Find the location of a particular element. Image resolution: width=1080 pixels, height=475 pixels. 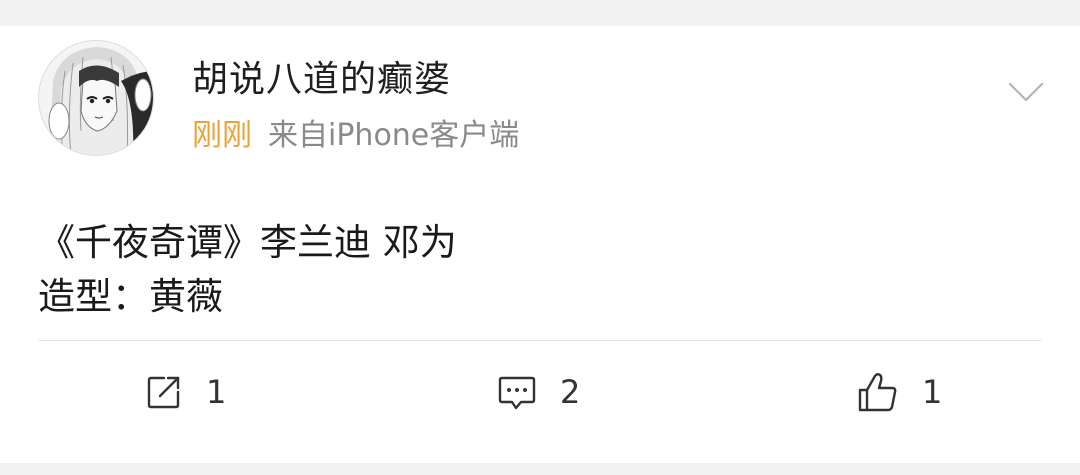

post-line-2: 造型：黄薇 is located at coordinates (130, 296).